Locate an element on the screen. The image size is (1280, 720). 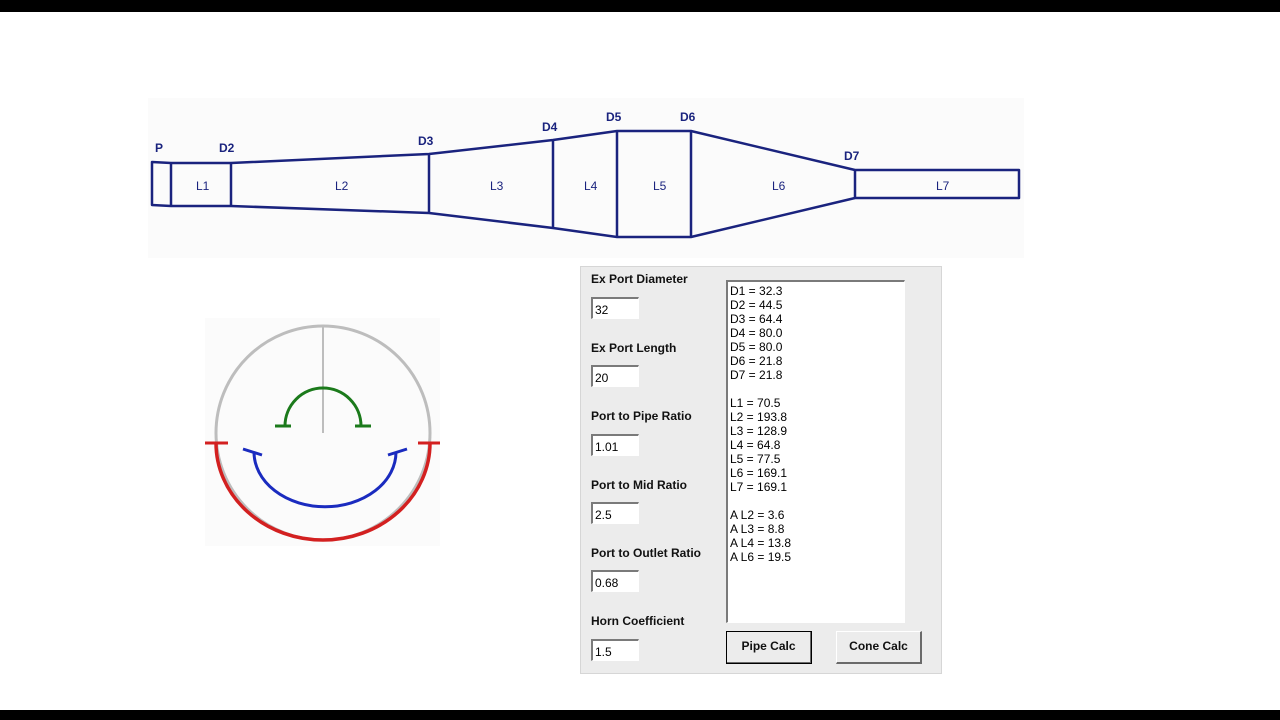
diameter-label-d3: D3 is located at coordinates (426, 141).